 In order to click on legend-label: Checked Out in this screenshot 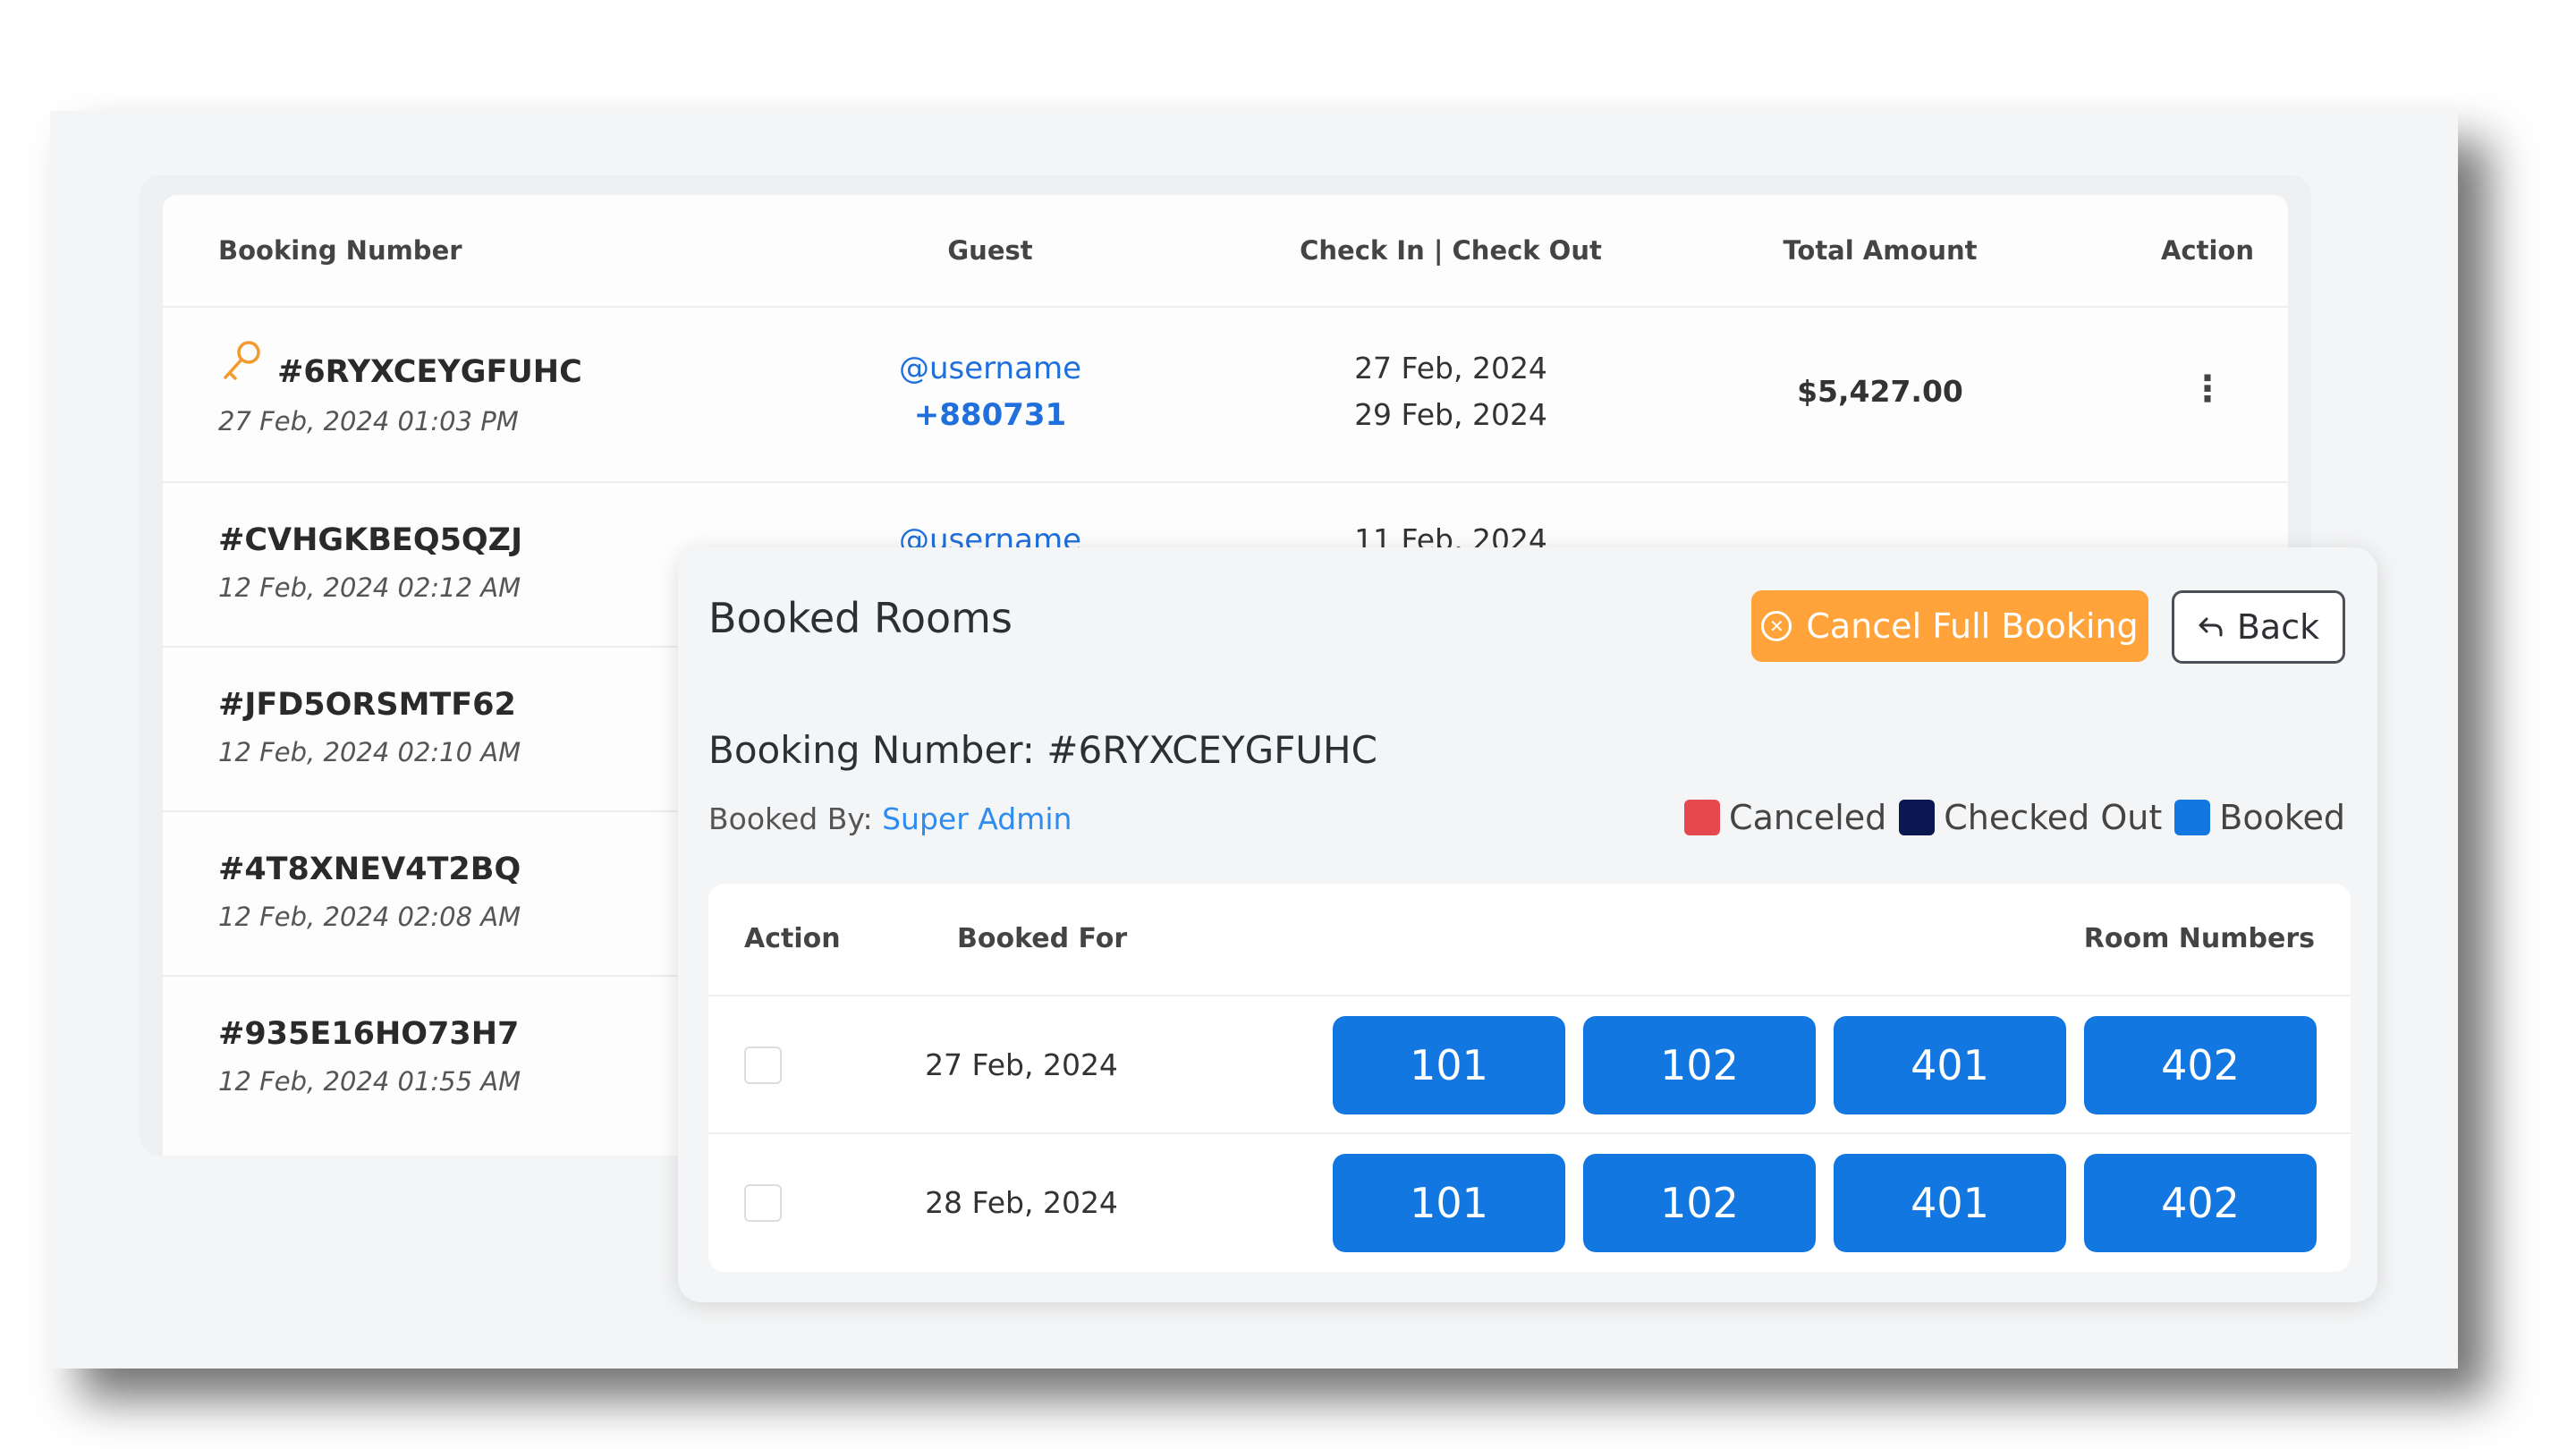, I will do `click(2053, 817)`.